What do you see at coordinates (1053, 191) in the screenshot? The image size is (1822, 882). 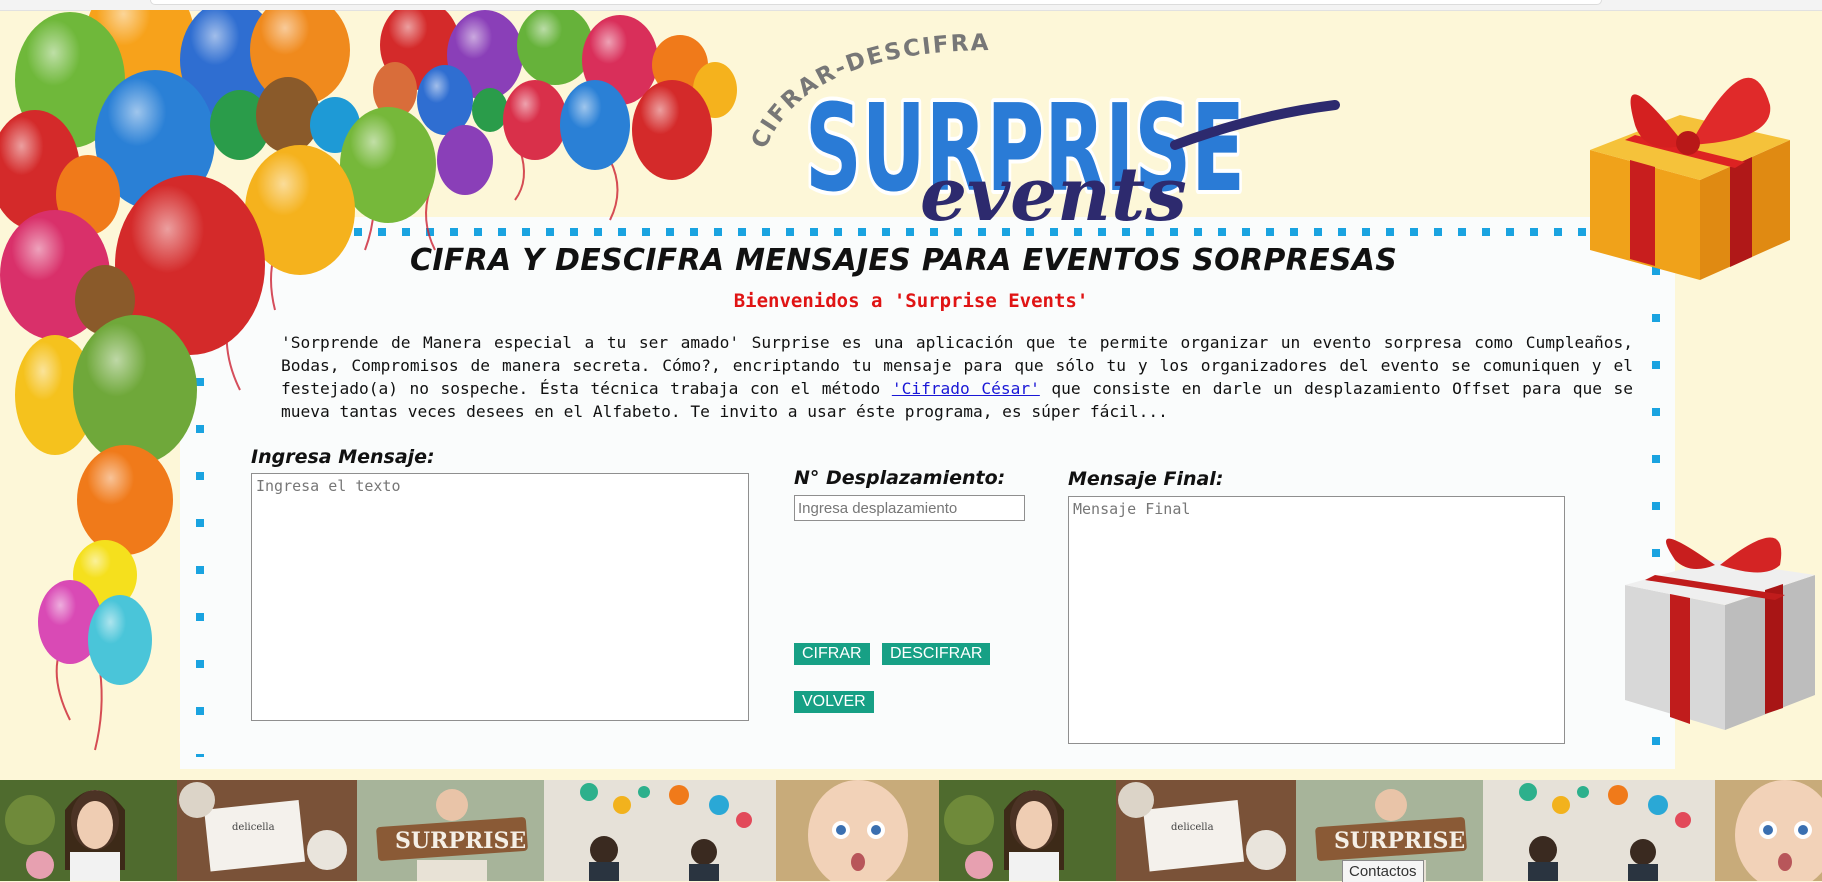 I see `logo-events-word: events` at bounding box center [1053, 191].